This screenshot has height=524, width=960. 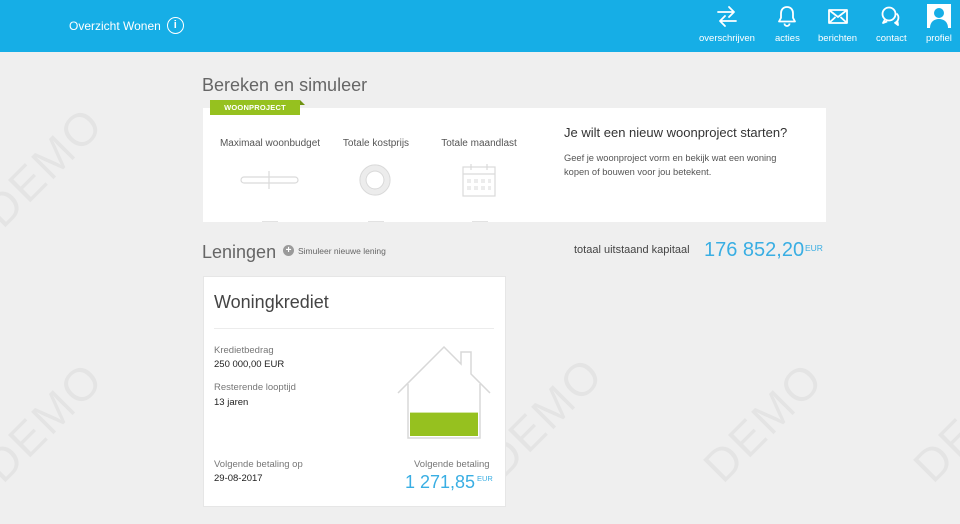 I want to click on budget-label: Maximaal woonbudget, so click(x=270, y=143).